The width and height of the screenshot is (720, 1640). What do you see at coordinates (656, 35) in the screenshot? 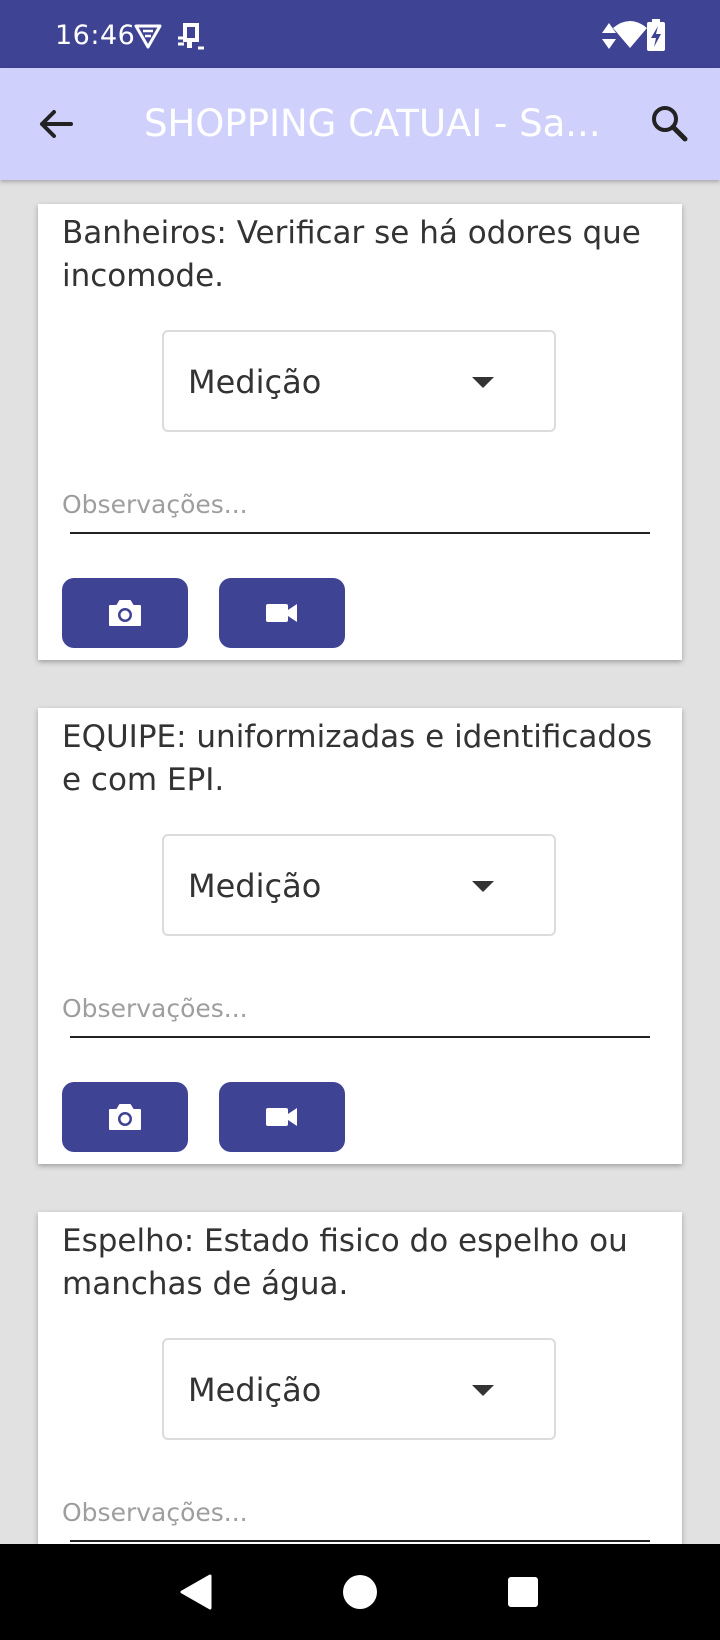
I see `battery-charging-icon` at bounding box center [656, 35].